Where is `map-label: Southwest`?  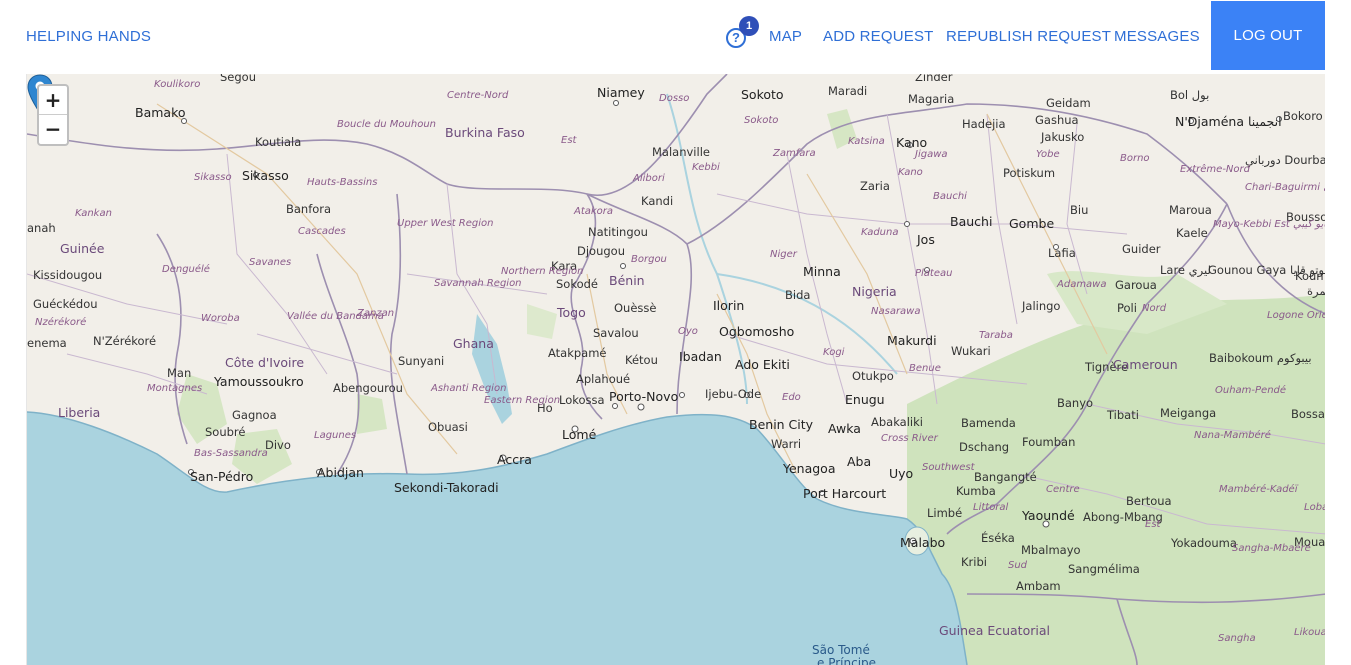
map-label: Southwest is located at coordinates (948, 467).